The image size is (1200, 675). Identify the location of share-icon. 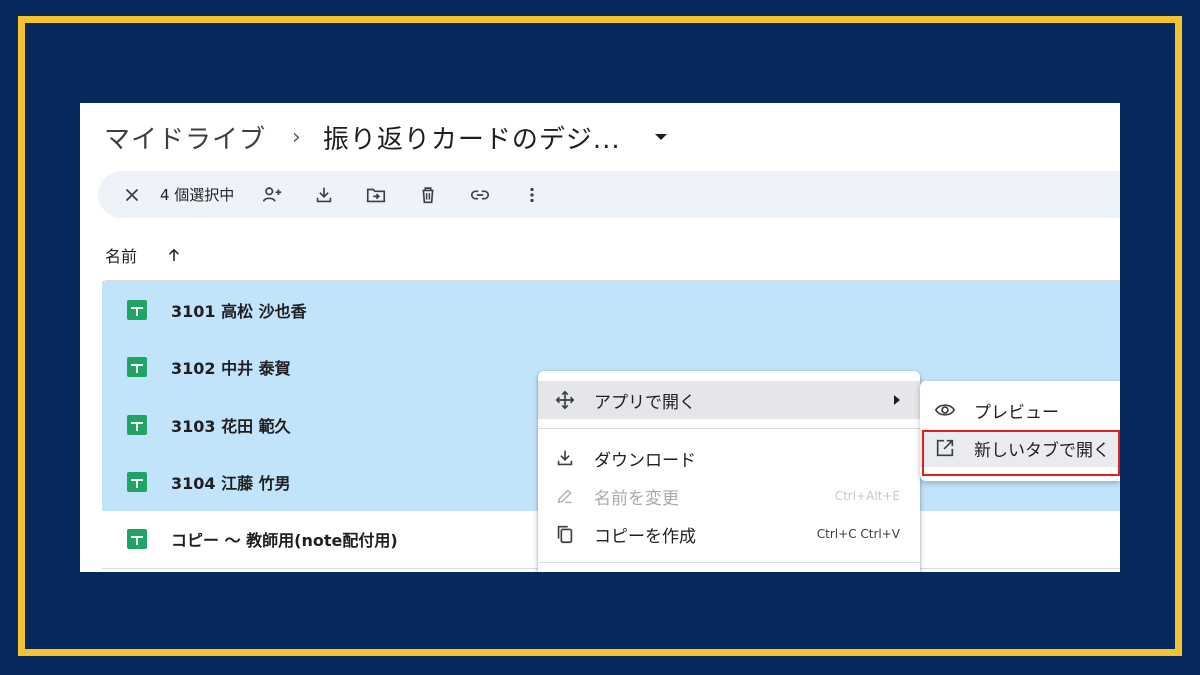
(272, 194).